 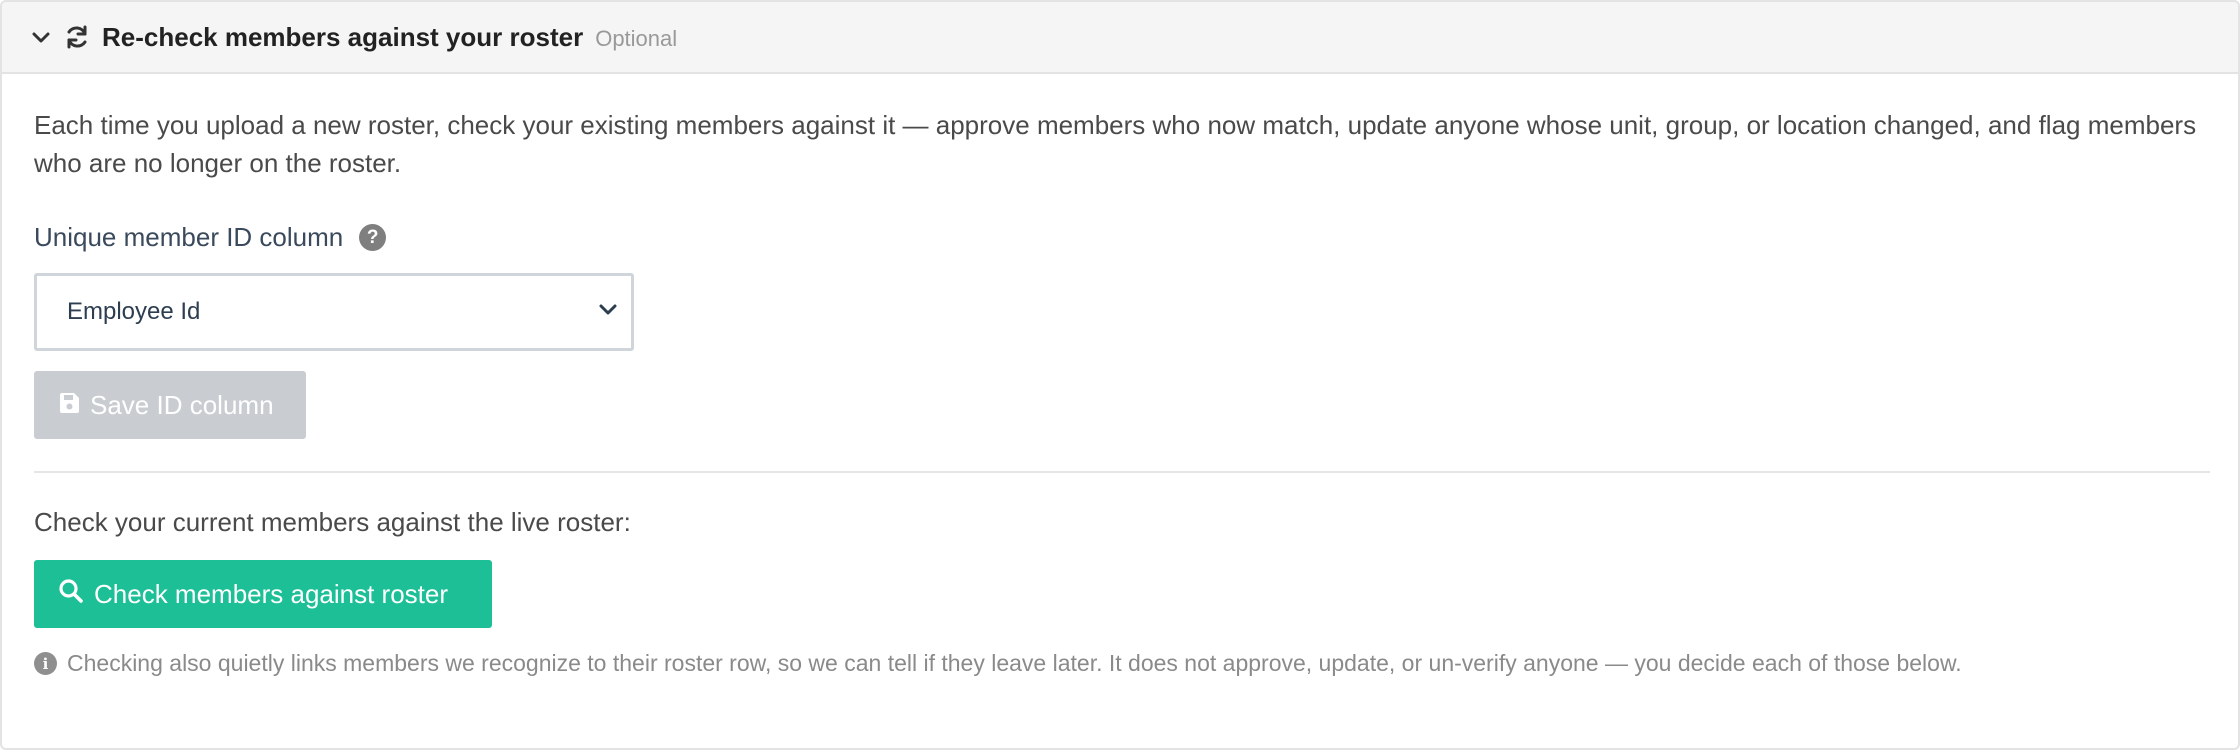 What do you see at coordinates (1120, 237) in the screenshot?
I see `id-column-label-row: Unique member ID column ?` at bounding box center [1120, 237].